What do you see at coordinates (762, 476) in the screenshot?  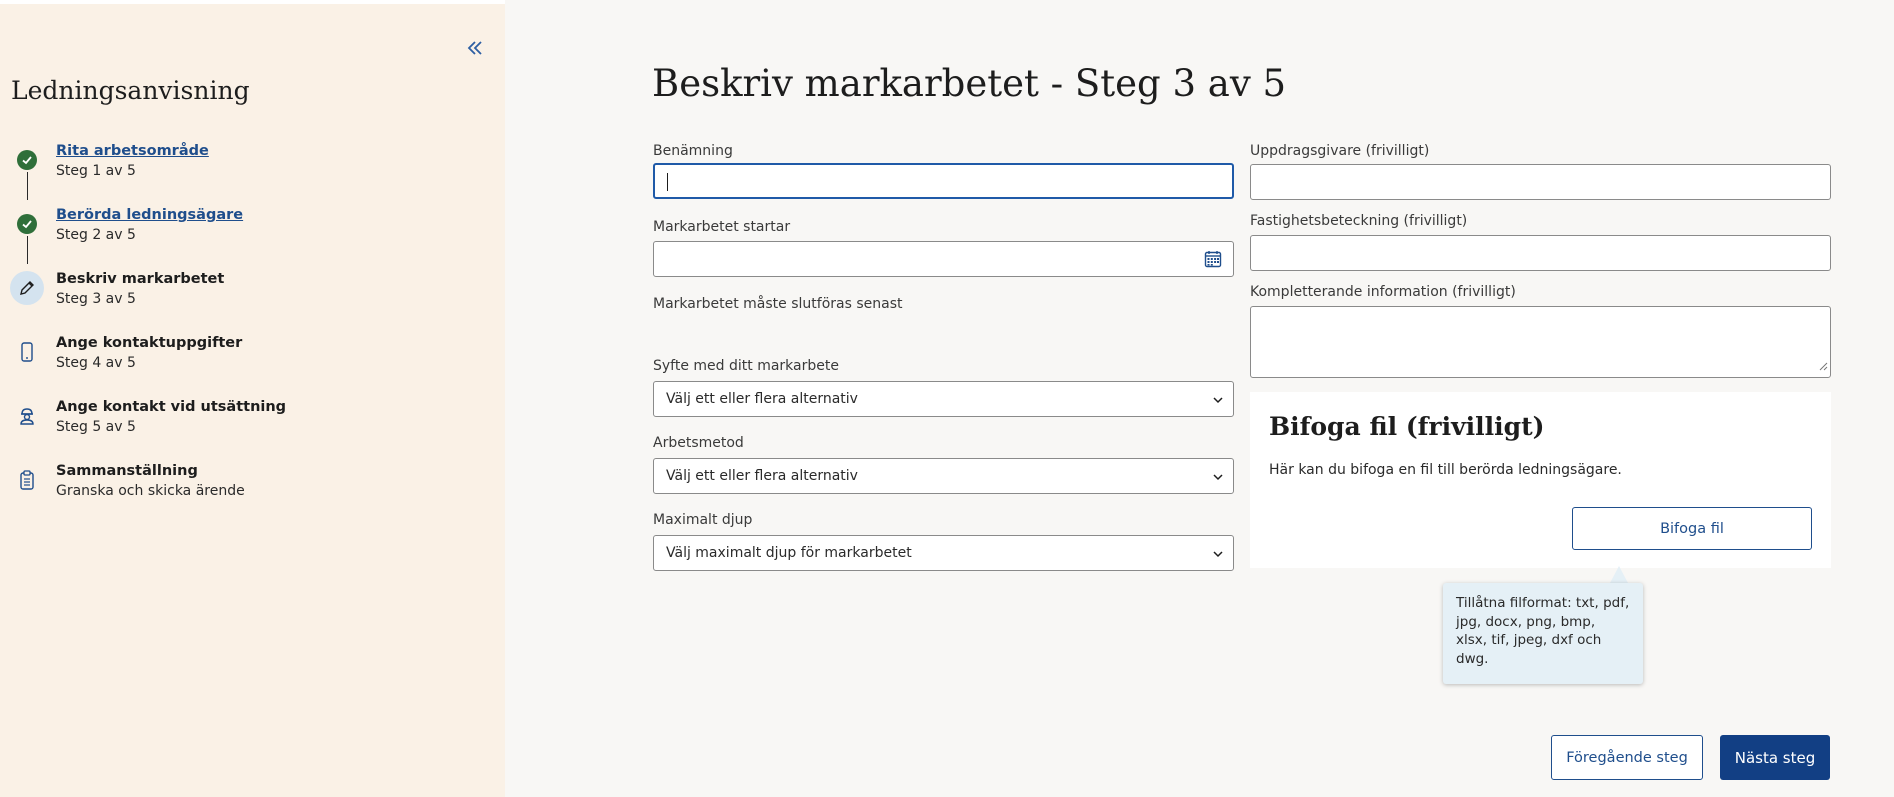 I see `arbetsmetod-select-value: Välj ett eller flera alternativ` at bounding box center [762, 476].